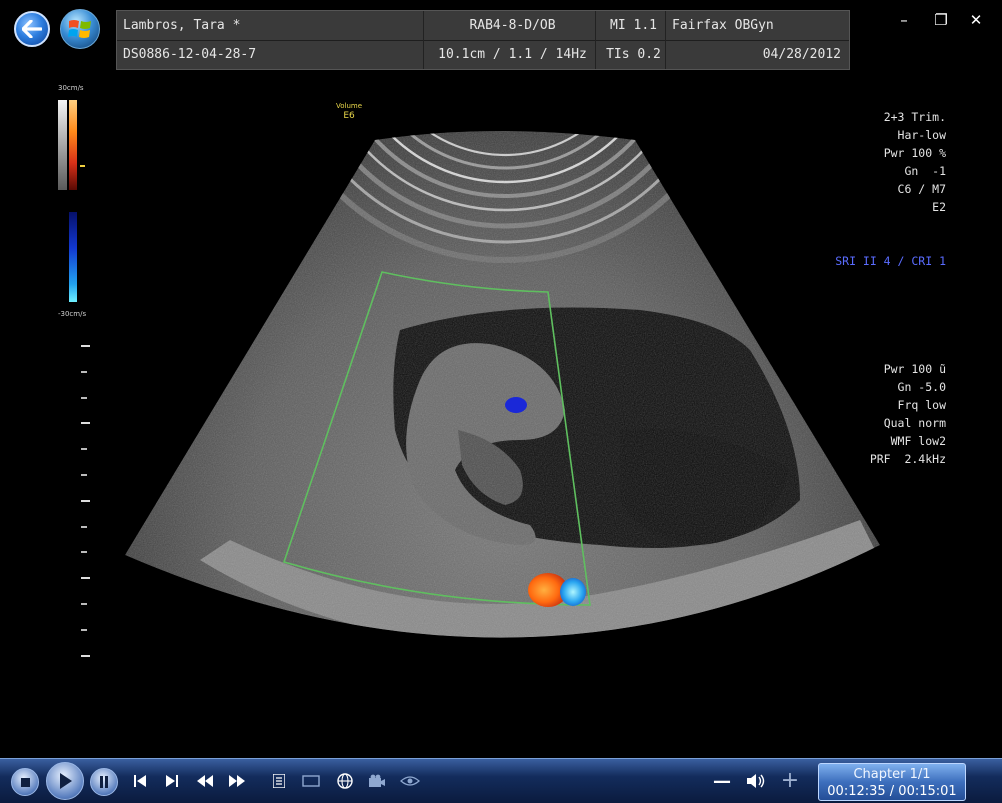  What do you see at coordinates (501, 780) in the screenshot?
I see `media-player-controls: — + Chapter 1/1 00:12:35 / 00:15:01` at bounding box center [501, 780].